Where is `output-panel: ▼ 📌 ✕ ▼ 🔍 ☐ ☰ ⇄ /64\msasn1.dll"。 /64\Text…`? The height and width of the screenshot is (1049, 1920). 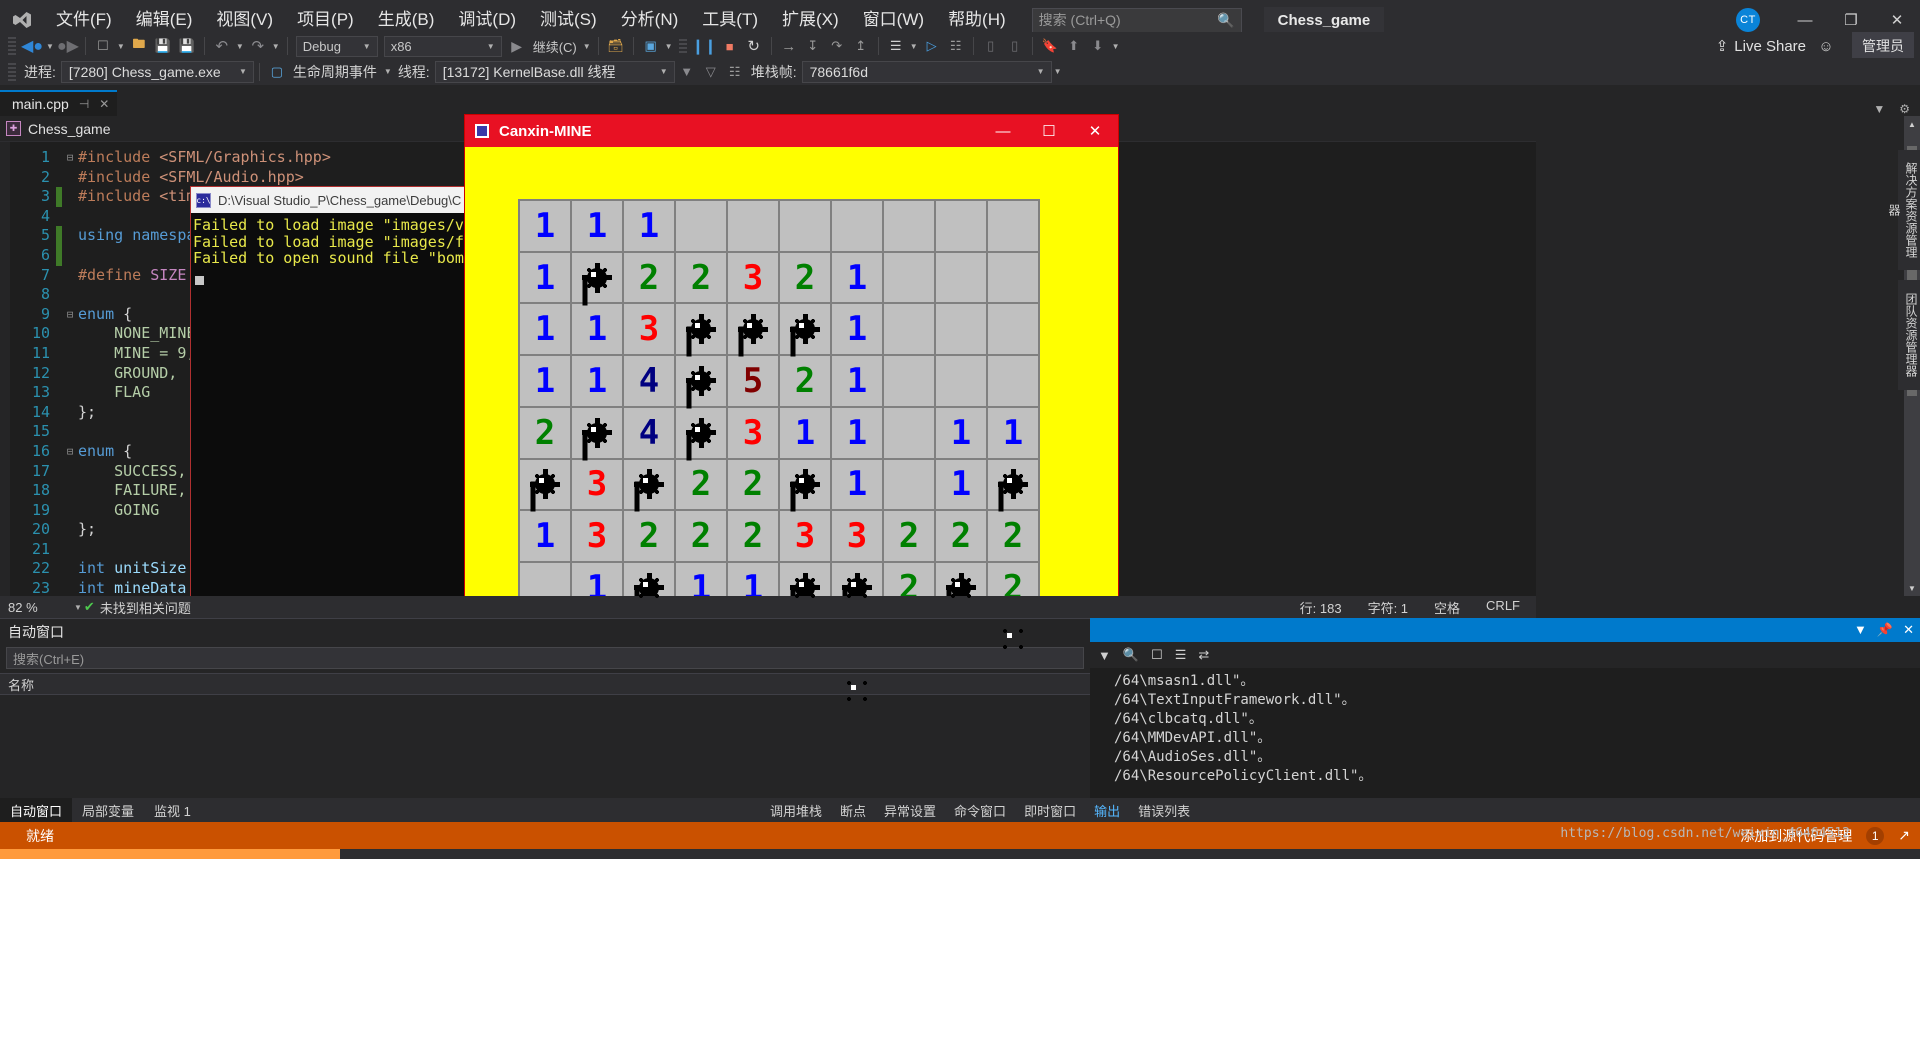
output-panel: ▼ 📌 ✕ ▼ 🔍 ☐ ☰ ⇄ /64\msasn1.dll"。 /64\Text… is located at coordinates (1505, 708).